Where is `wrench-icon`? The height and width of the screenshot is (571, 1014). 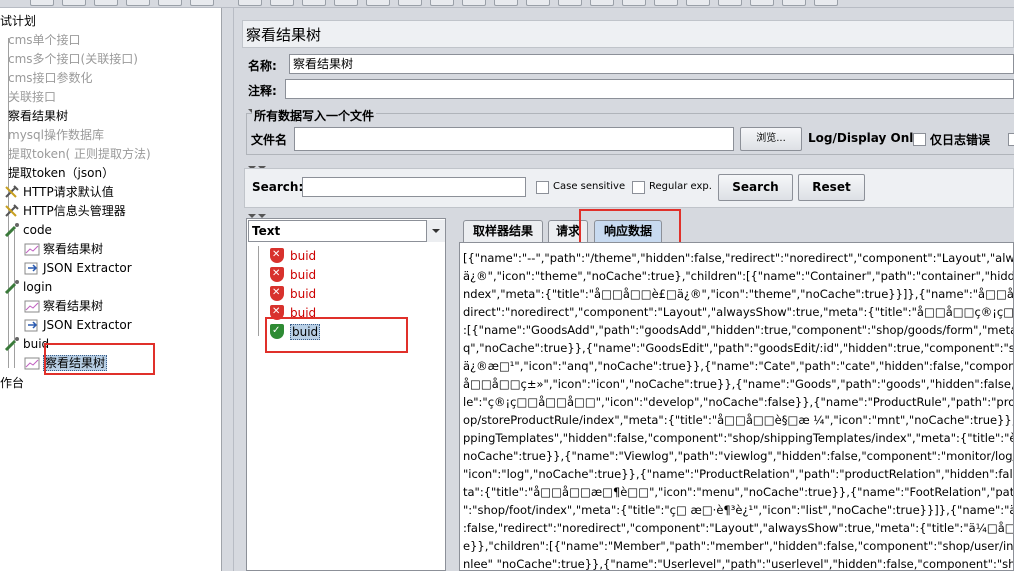
wrench-icon is located at coordinates (12, 192).